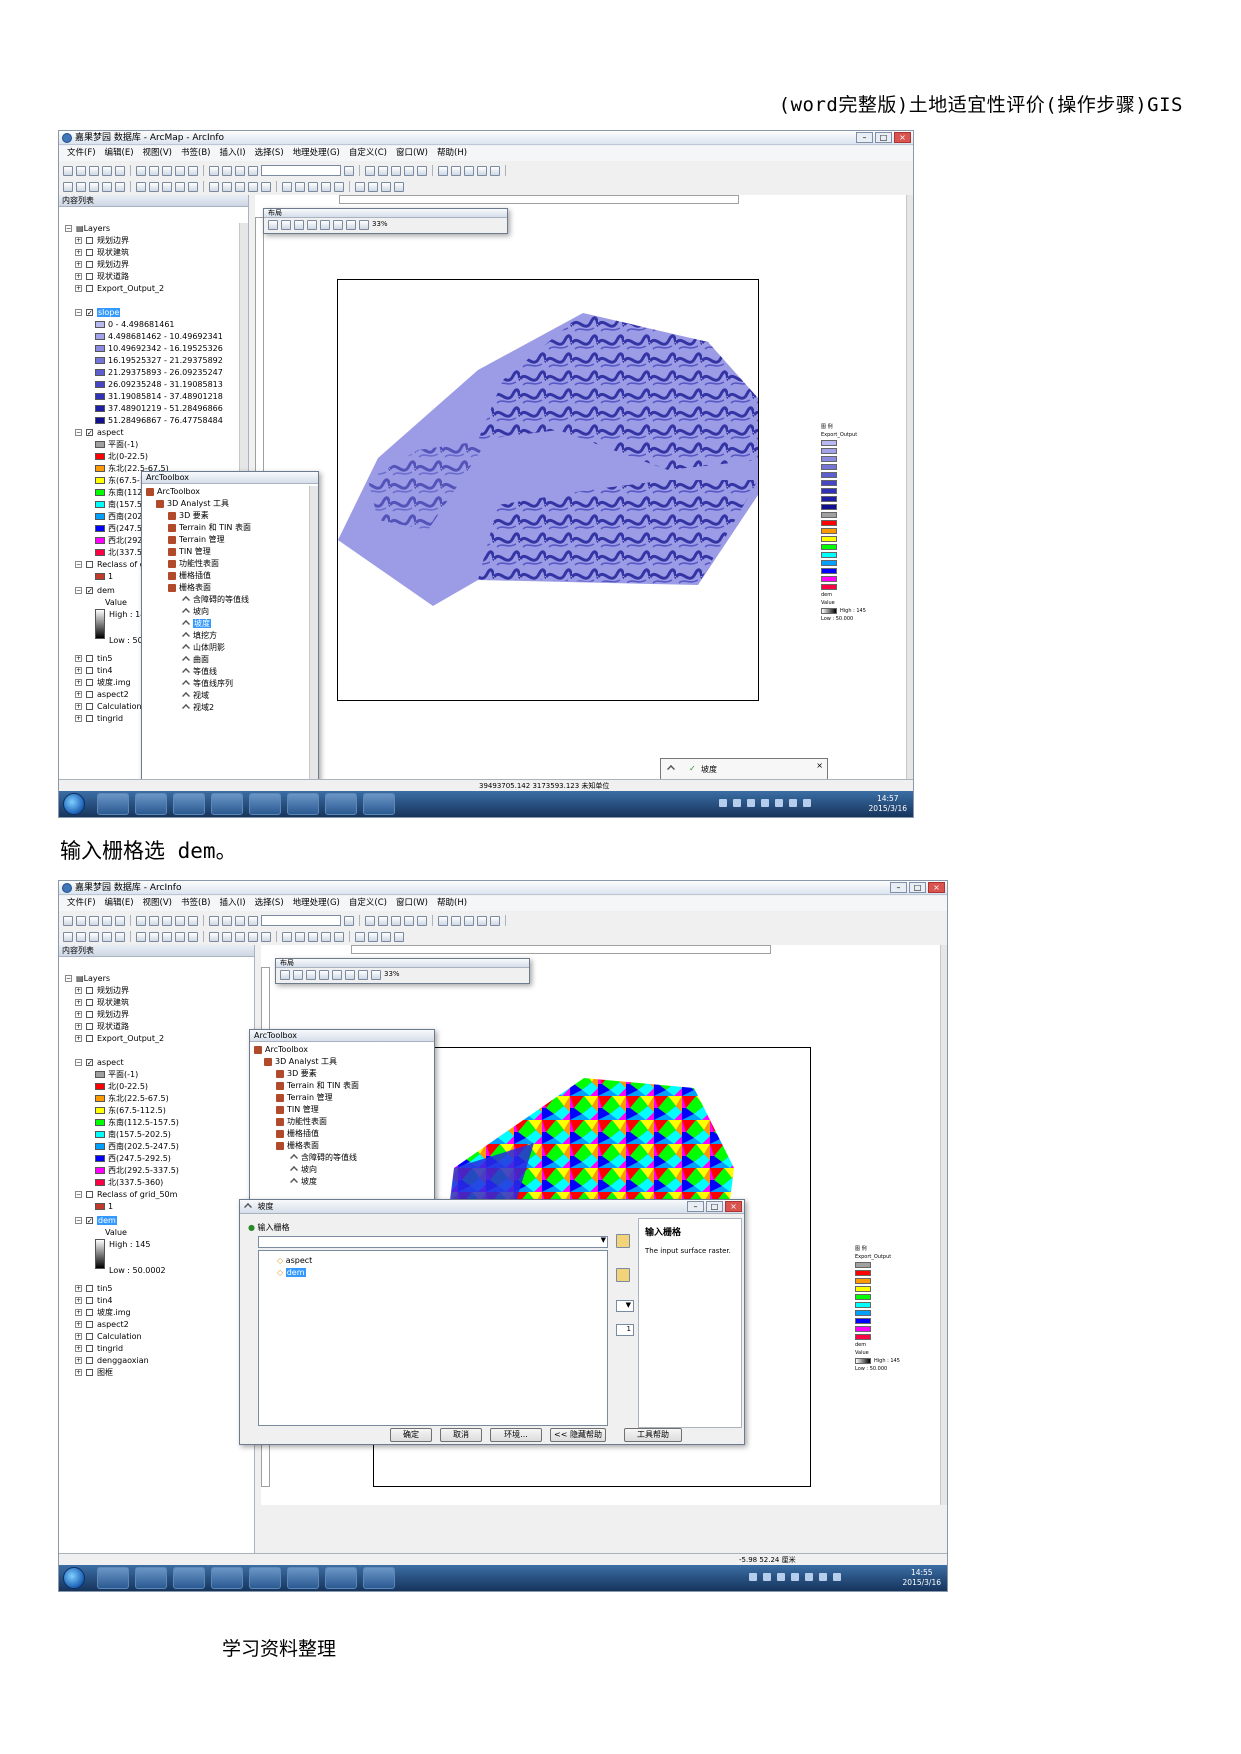 This screenshot has width=1241, height=1754. What do you see at coordinates (119, 903) in the screenshot?
I see `menu-item: 编辑(E)` at bounding box center [119, 903].